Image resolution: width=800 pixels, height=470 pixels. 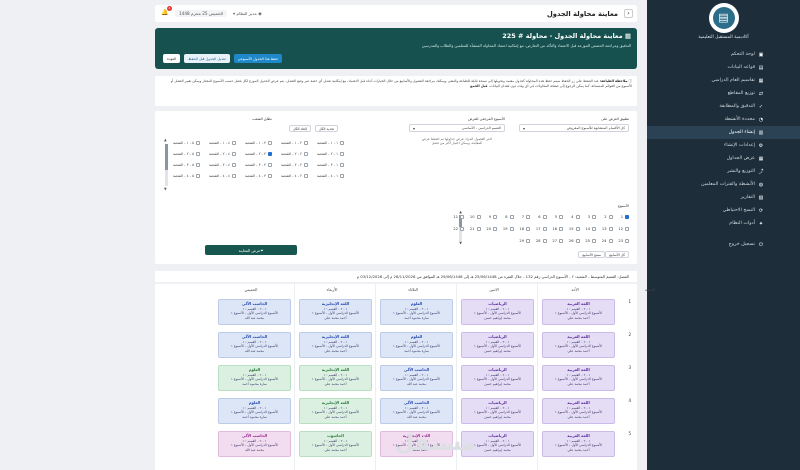 What do you see at coordinates (475, 229) in the screenshot?
I see `week-checkbox: 21` at bounding box center [475, 229].